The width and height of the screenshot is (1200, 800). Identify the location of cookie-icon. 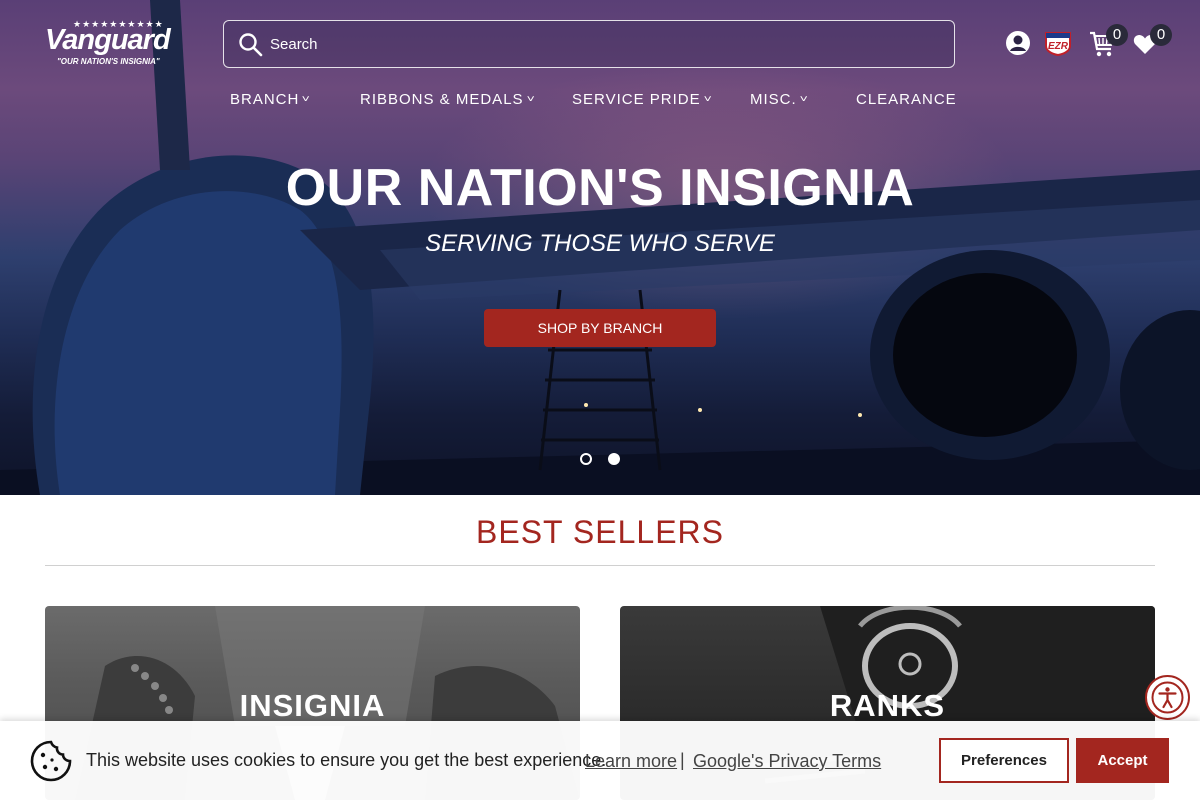
(51, 761).